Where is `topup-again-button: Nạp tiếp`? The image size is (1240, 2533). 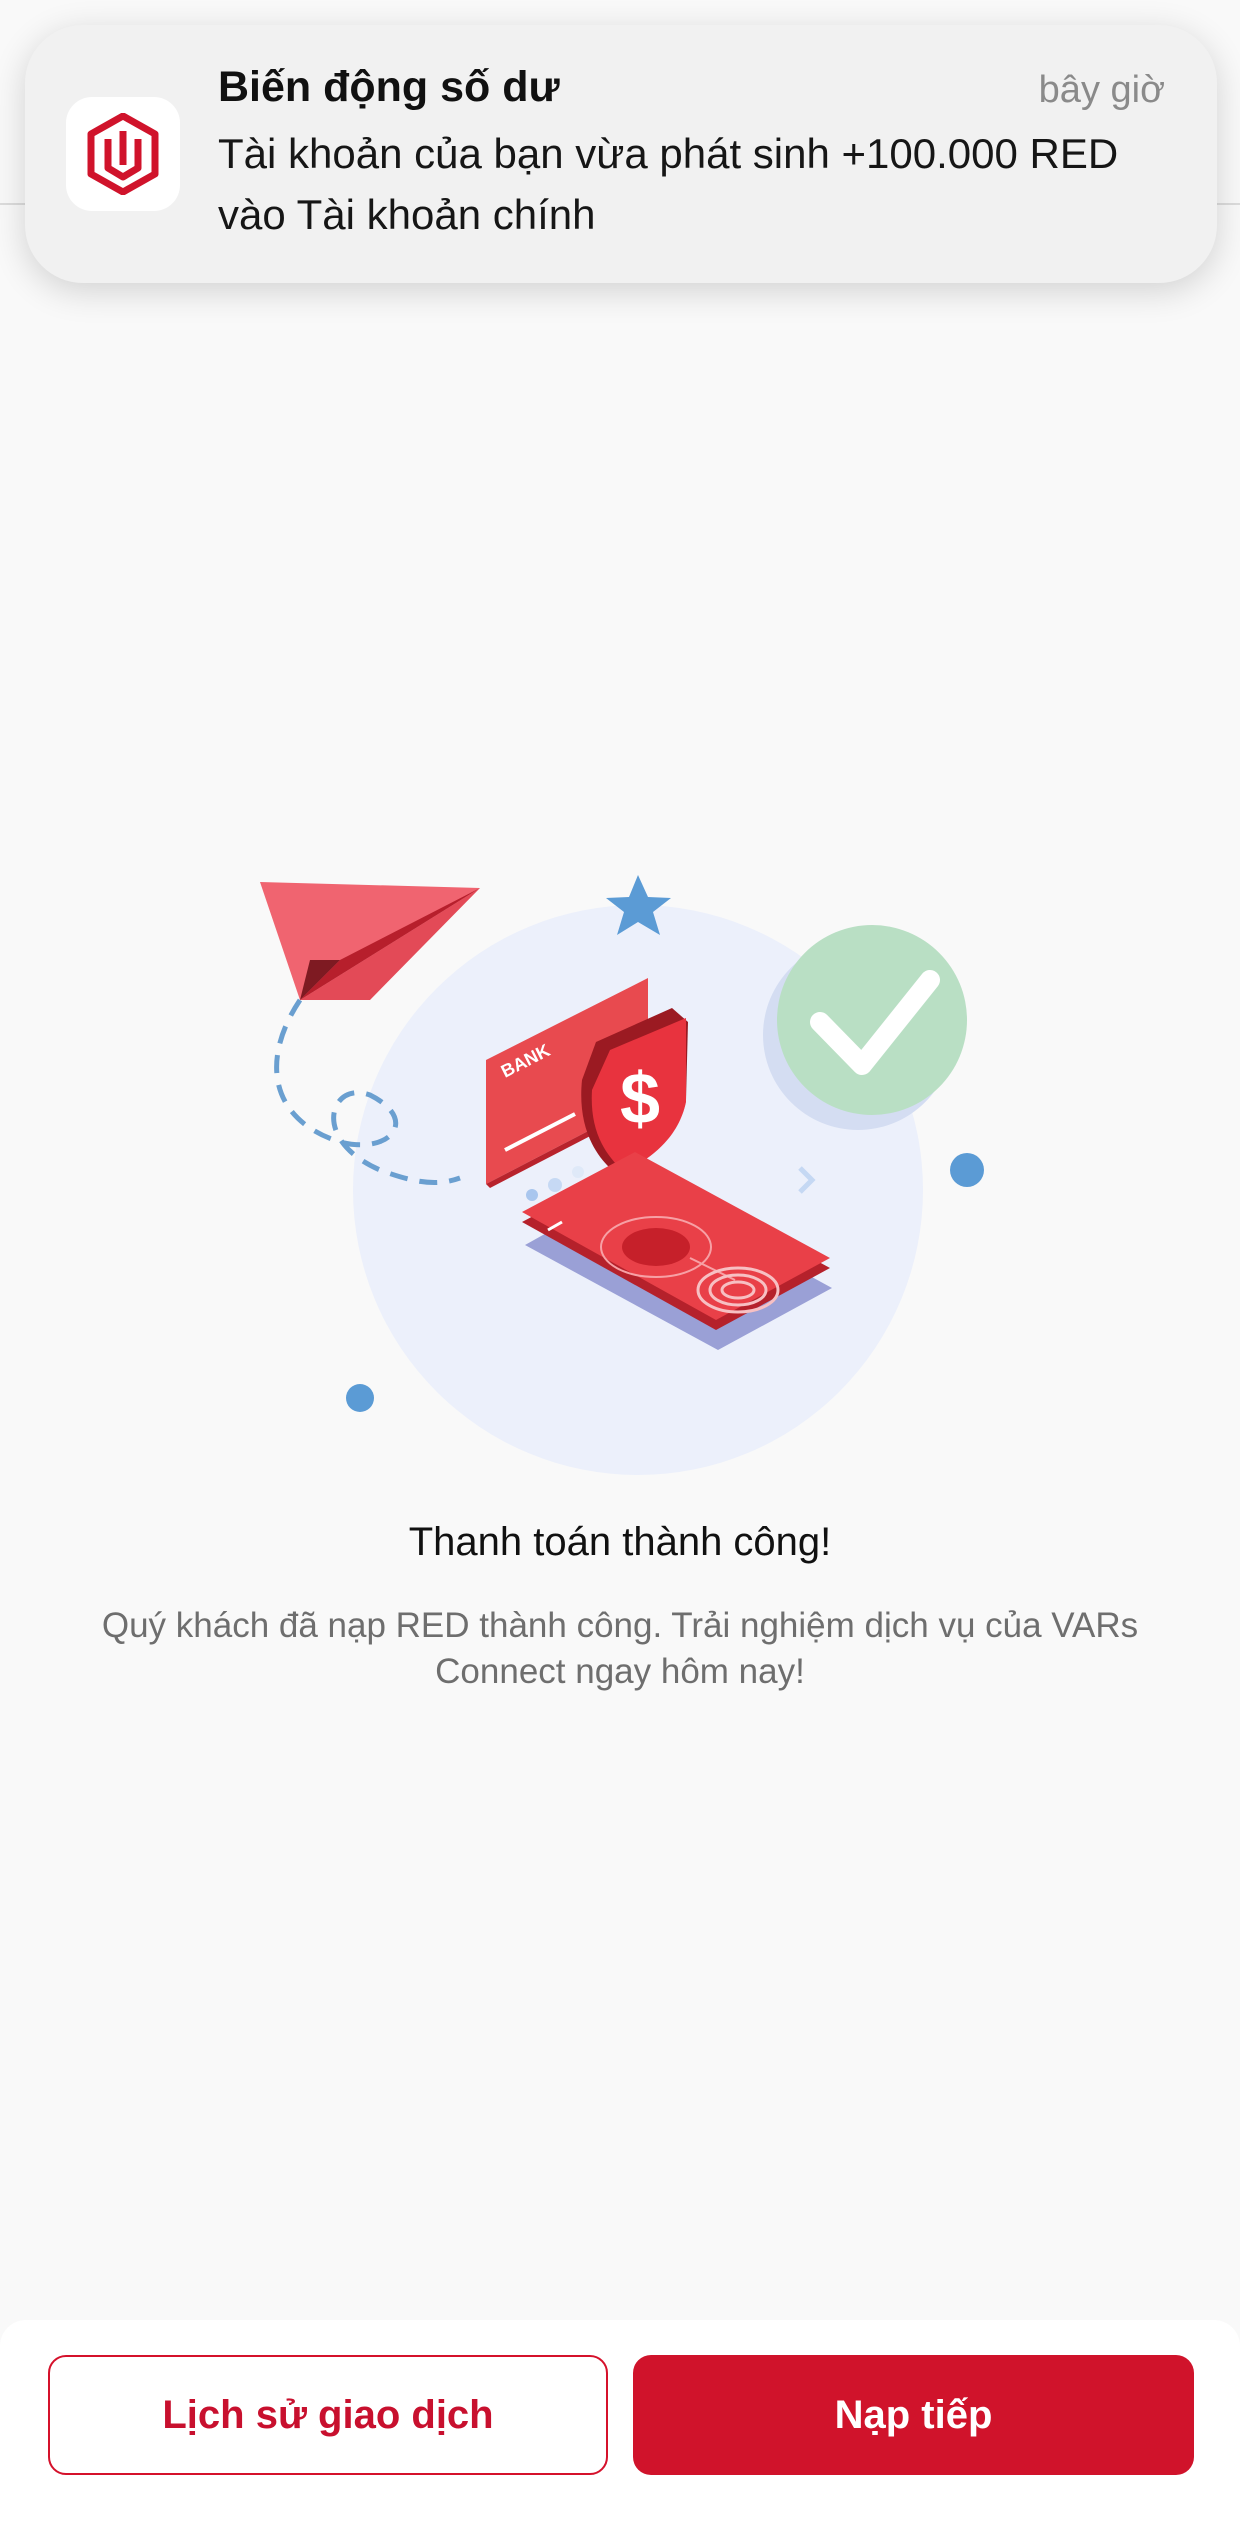 topup-again-button: Nạp tiếp is located at coordinates (913, 2415).